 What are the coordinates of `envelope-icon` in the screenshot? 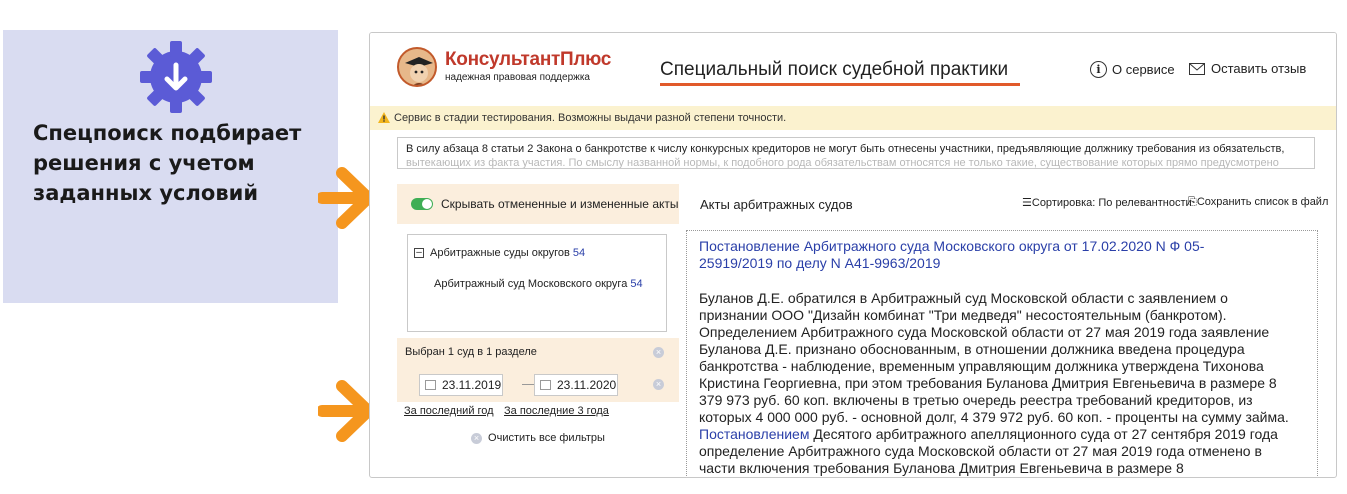 It's located at (1197, 68).